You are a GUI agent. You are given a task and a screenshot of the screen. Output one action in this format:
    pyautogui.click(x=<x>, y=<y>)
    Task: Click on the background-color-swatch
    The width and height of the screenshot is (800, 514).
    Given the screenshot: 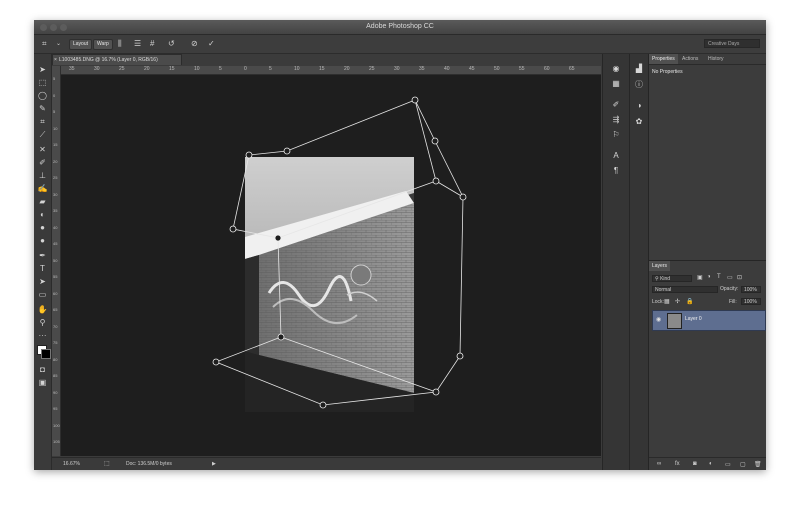 What is the action you would take?
    pyautogui.click(x=46, y=354)
    